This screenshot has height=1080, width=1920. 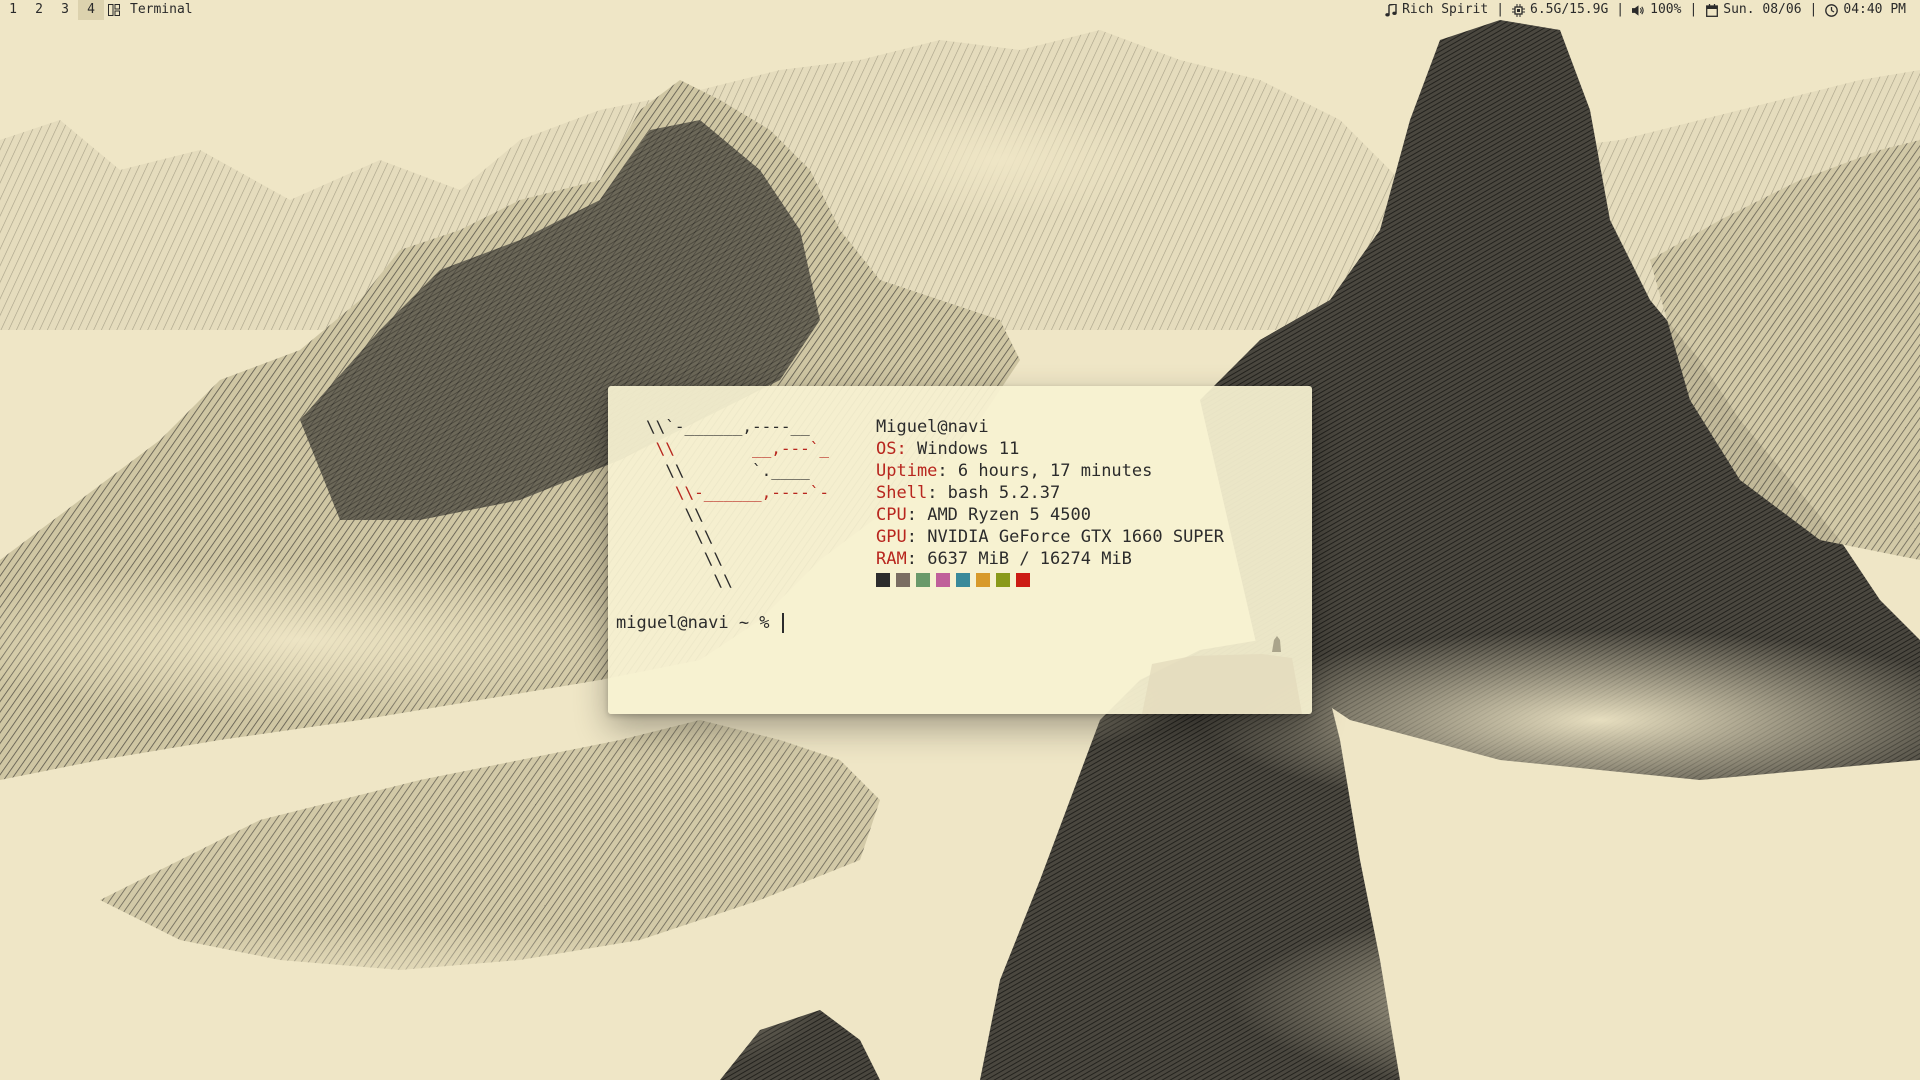 I want to click on clock-module: 04:40 PM, so click(x=1865, y=10).